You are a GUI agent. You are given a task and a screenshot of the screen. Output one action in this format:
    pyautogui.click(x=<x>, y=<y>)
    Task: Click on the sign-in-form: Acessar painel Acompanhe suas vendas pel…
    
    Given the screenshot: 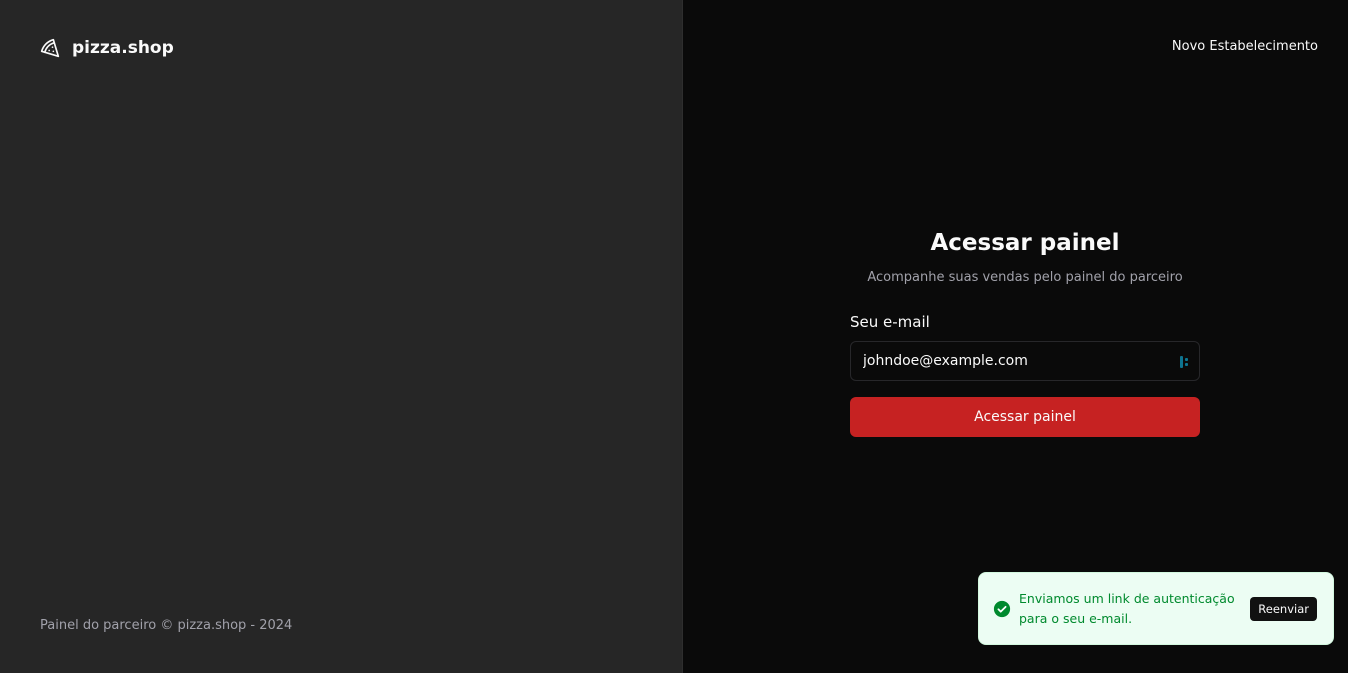 What is the action you would take?
    pyautogui.click(x=1025, y=333)
    